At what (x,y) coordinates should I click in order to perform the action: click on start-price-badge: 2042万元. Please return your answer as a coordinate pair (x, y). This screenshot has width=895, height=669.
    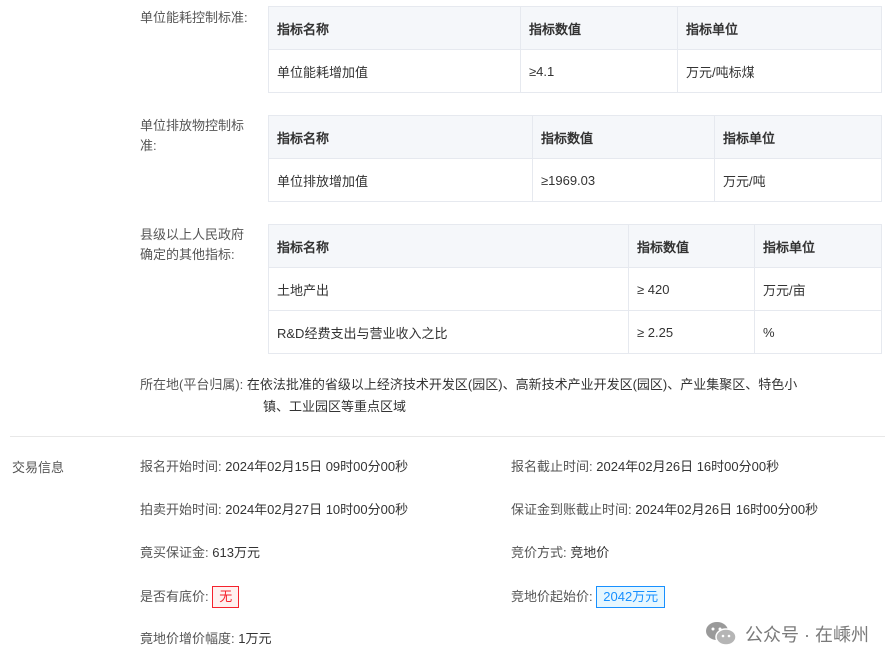
    Looking at the image, I should click on (631, 597).